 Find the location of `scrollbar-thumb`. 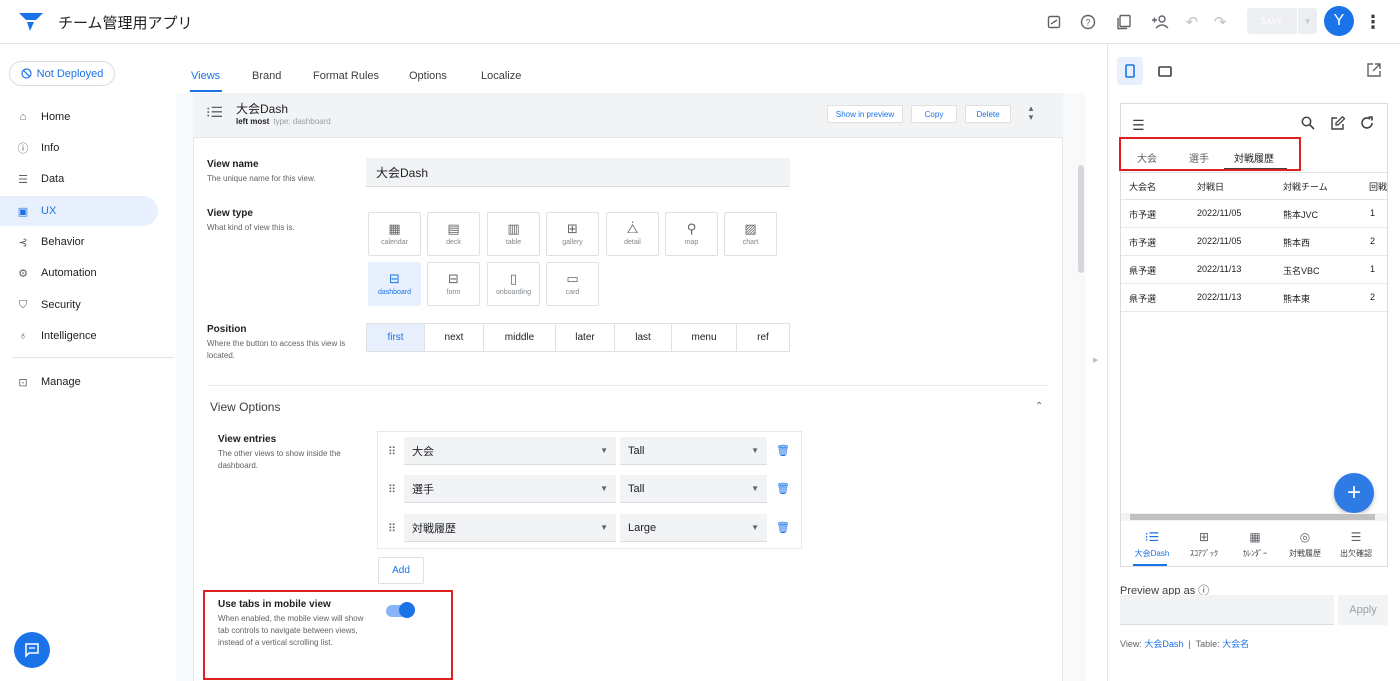

scrollbar-thumb is located at coordinates (1252, 517).